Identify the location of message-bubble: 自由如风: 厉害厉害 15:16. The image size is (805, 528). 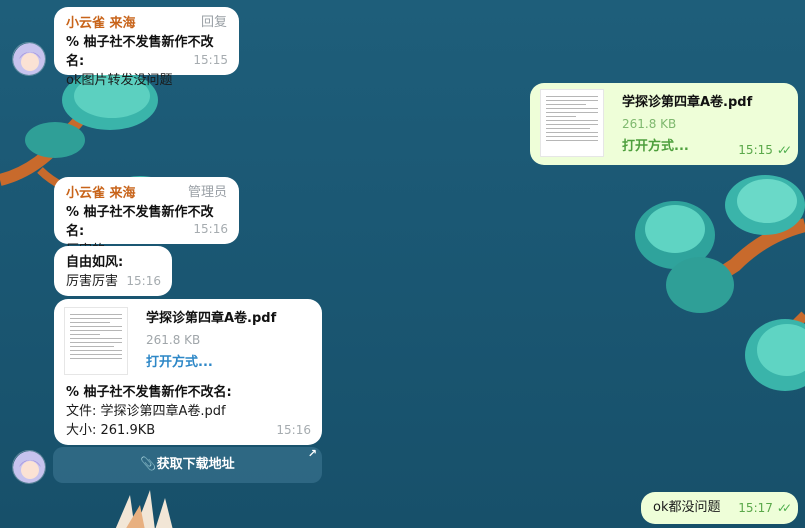
(113, 271).